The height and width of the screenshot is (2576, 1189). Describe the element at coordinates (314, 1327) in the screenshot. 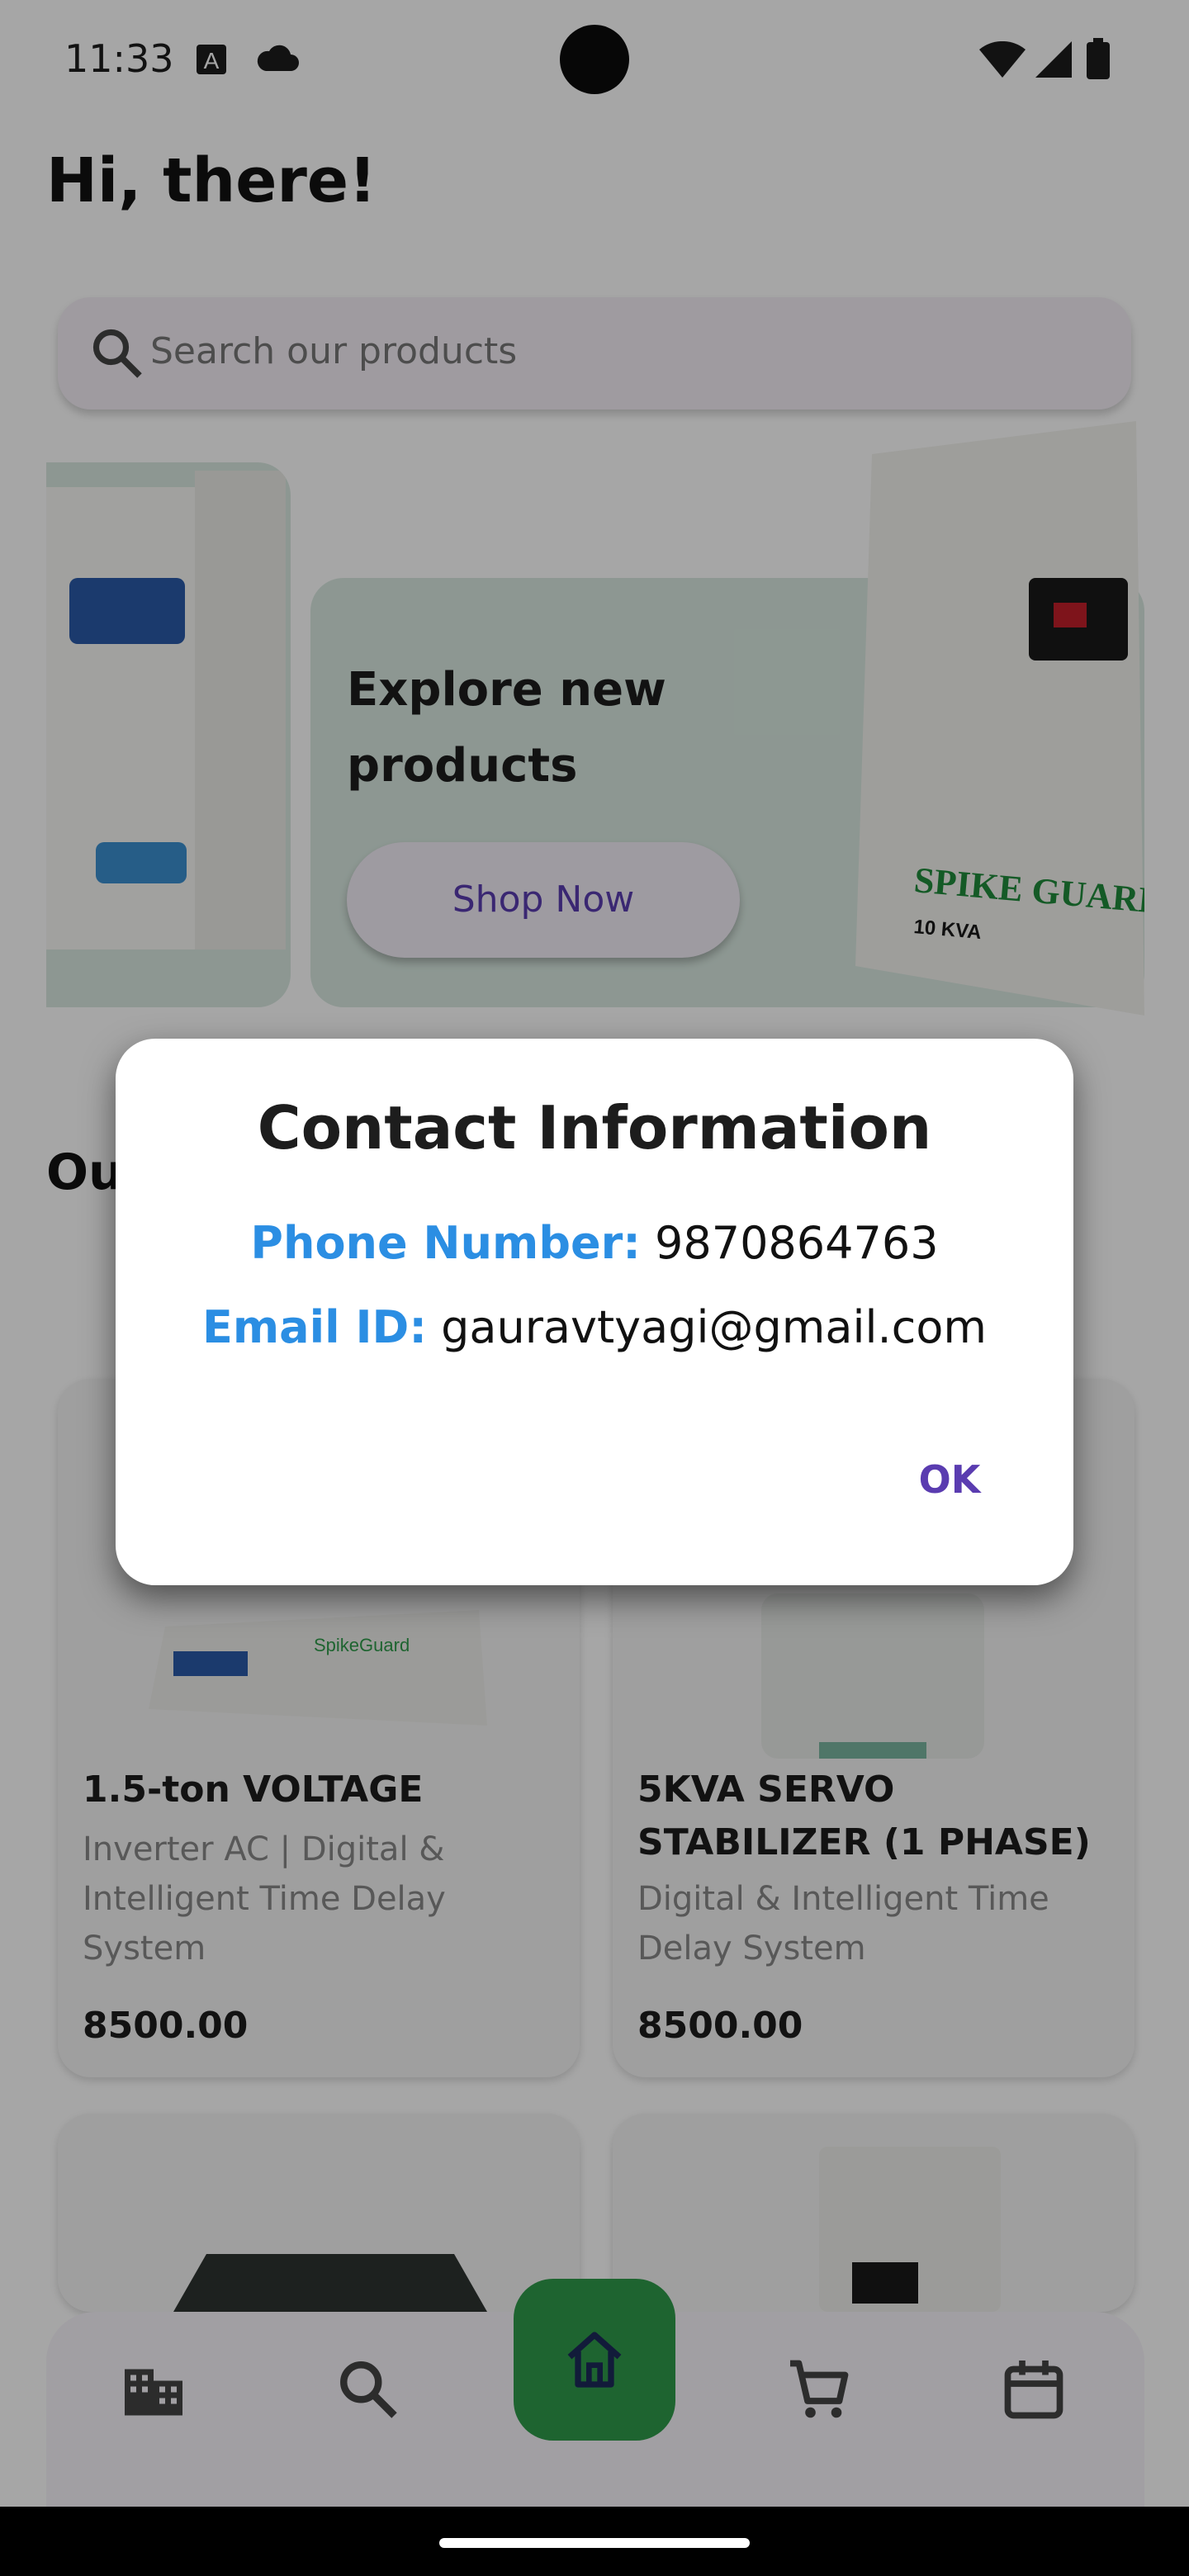

I see `email-label: Email ID:` at that location.